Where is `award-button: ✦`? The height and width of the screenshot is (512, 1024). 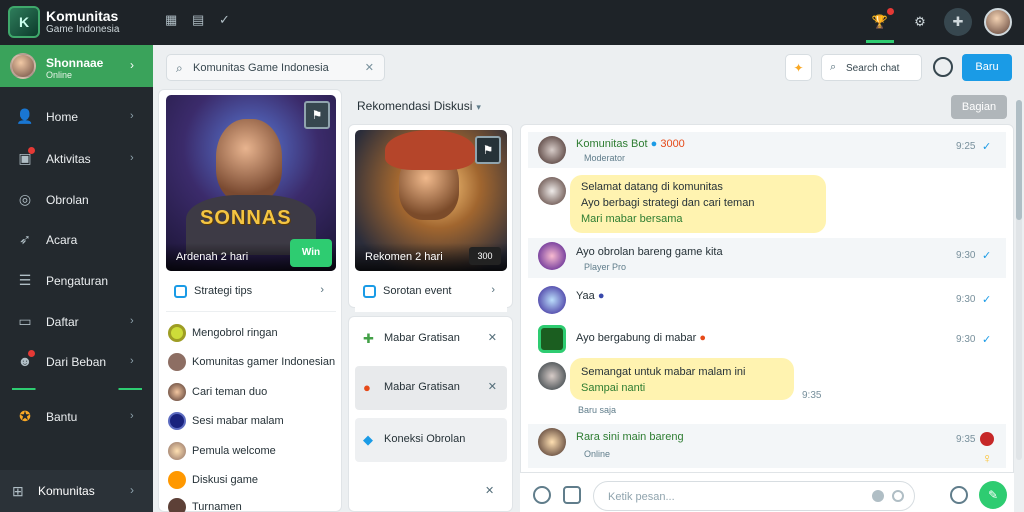
award-button: ✦ is located at coordinates (798, 67).